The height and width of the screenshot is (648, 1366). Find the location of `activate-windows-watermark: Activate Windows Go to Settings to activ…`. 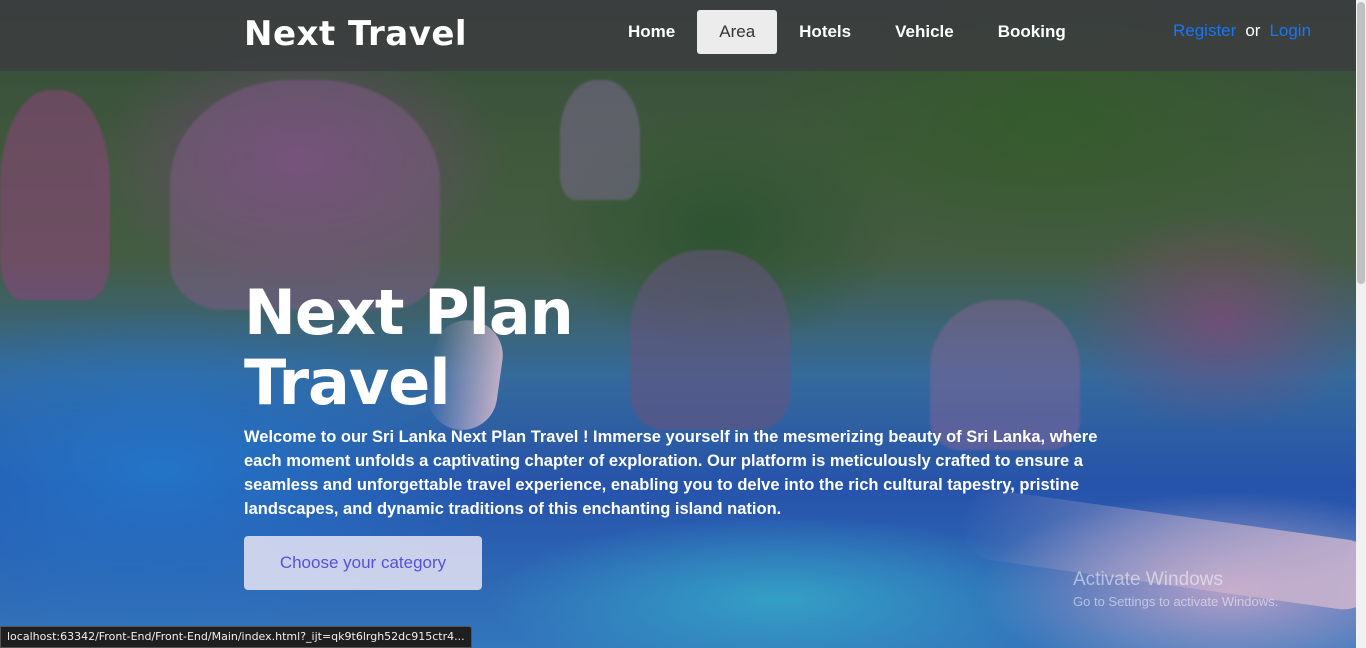

activate-windows-watermark: Activate Windows Go to Settings to activ… is located at coordinates (1175, 589).